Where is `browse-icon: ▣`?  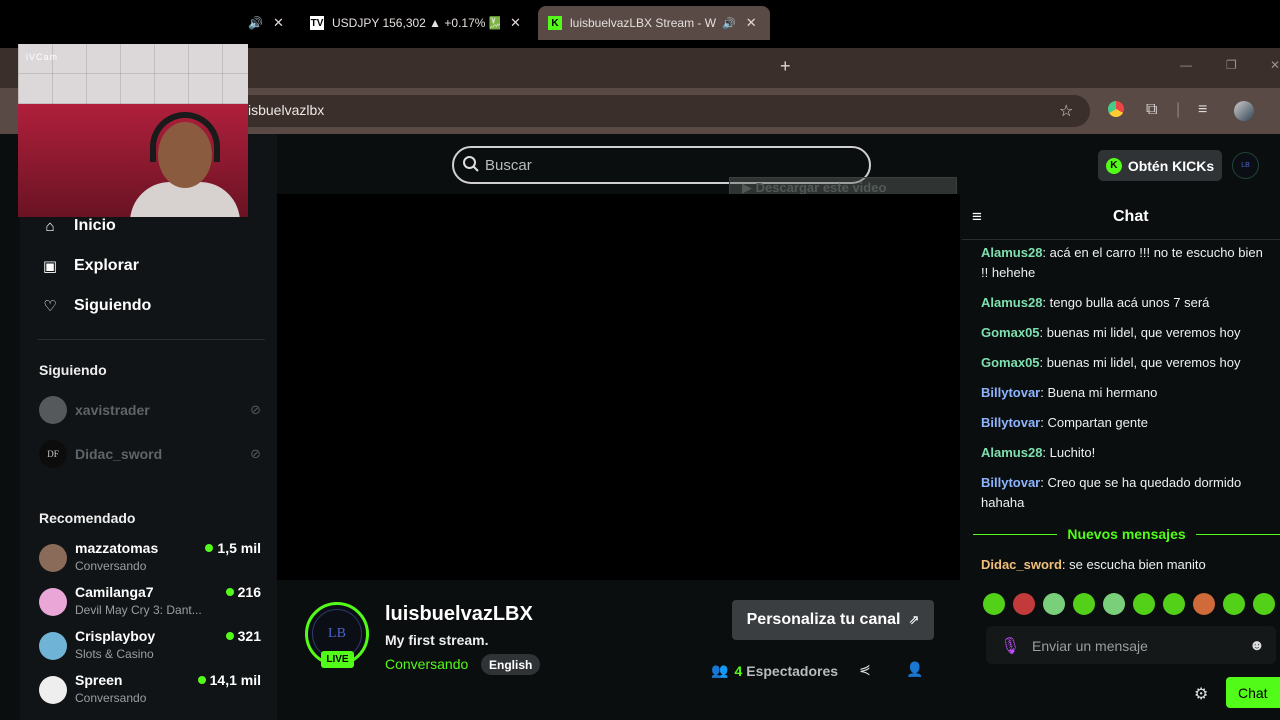 browse-icon: ▣ is located at coordinates (50, 266).